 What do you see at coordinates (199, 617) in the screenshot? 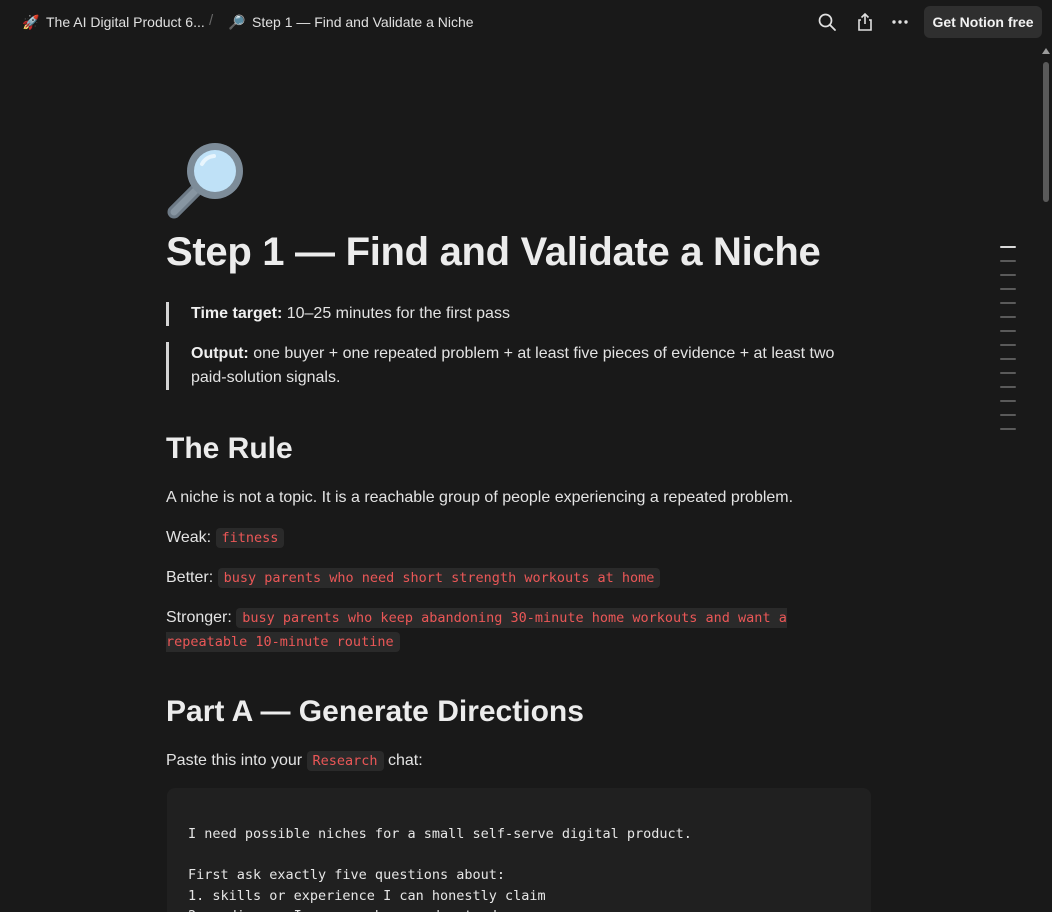
I see `stronger-label: Stronger:` at bounding box center [199, 617].